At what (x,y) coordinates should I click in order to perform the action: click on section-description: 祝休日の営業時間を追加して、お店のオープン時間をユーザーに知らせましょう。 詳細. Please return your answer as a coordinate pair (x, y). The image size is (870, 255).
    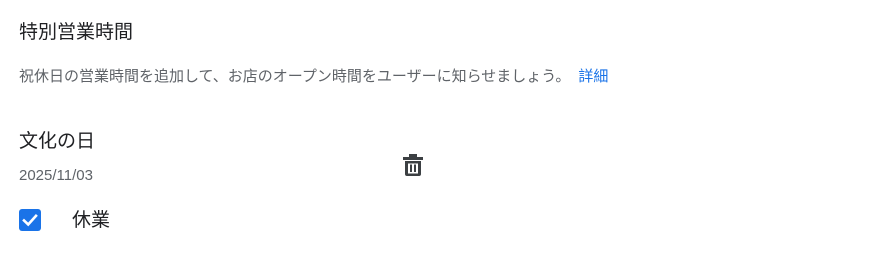
    Looking at the image, I should click on (313, 76).